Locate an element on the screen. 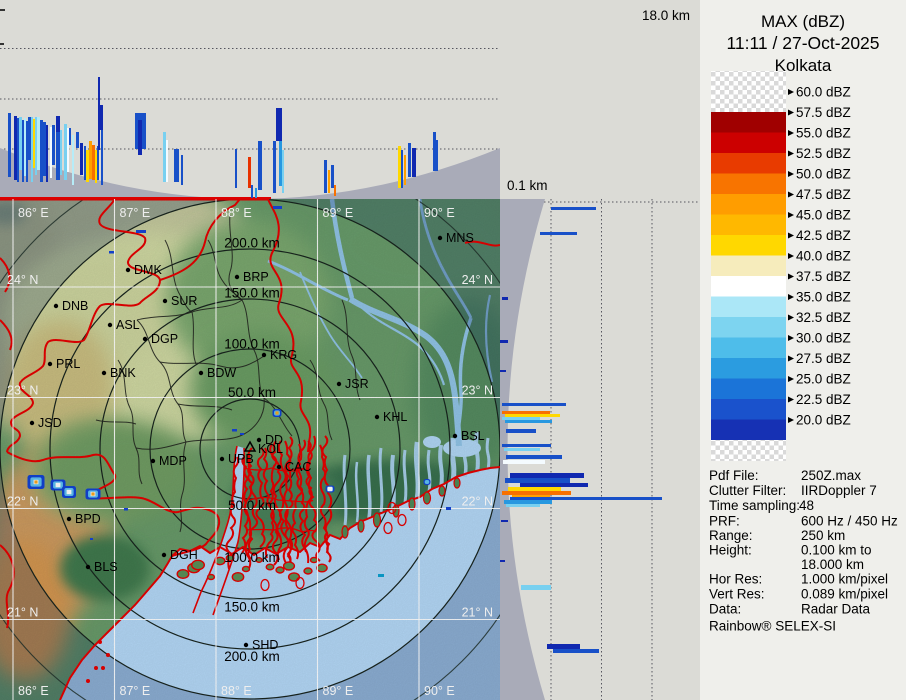 The image size is (906, 700). svg-text: 25.0 dBZ is located at coordinates (823, 379).